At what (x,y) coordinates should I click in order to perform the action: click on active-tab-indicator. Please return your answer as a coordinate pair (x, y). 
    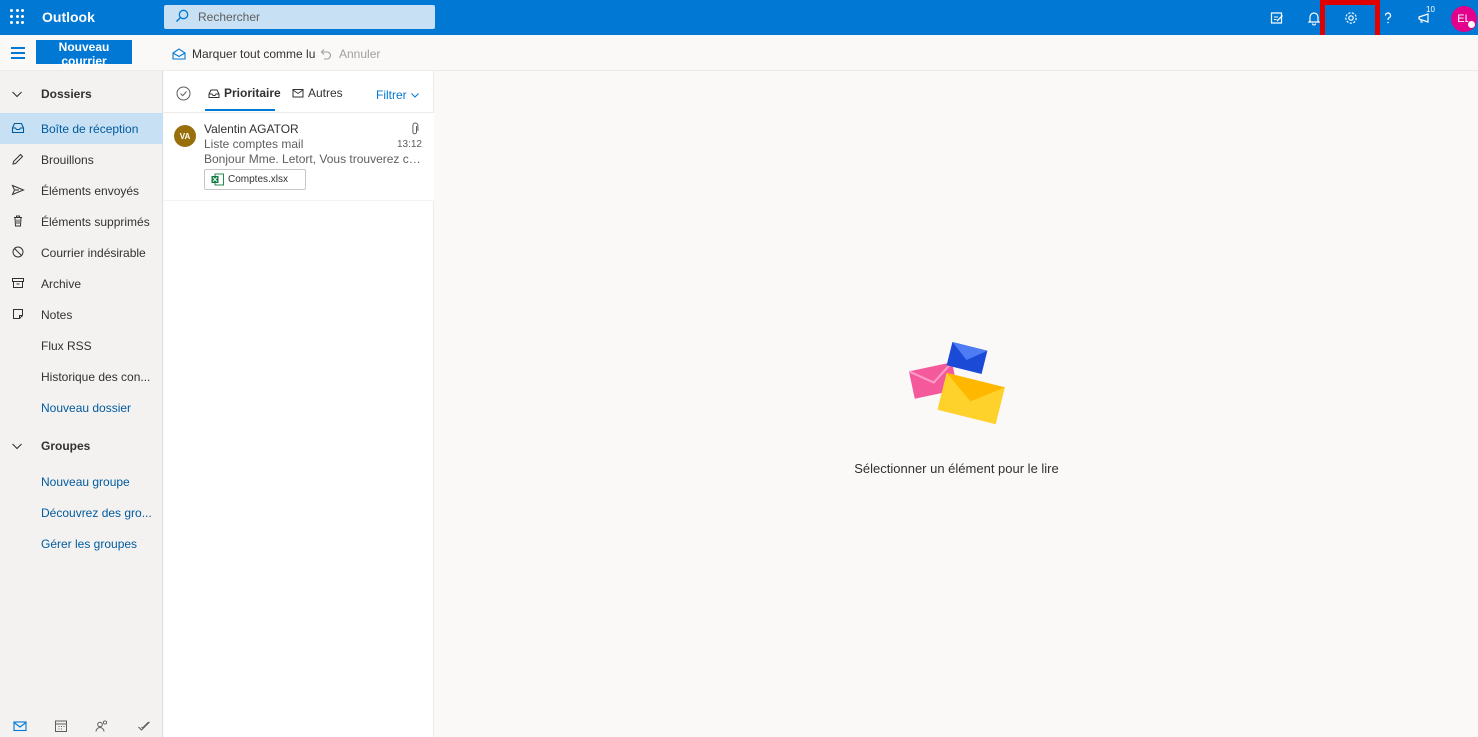
    Looking at the image, I should click on (240, 110).